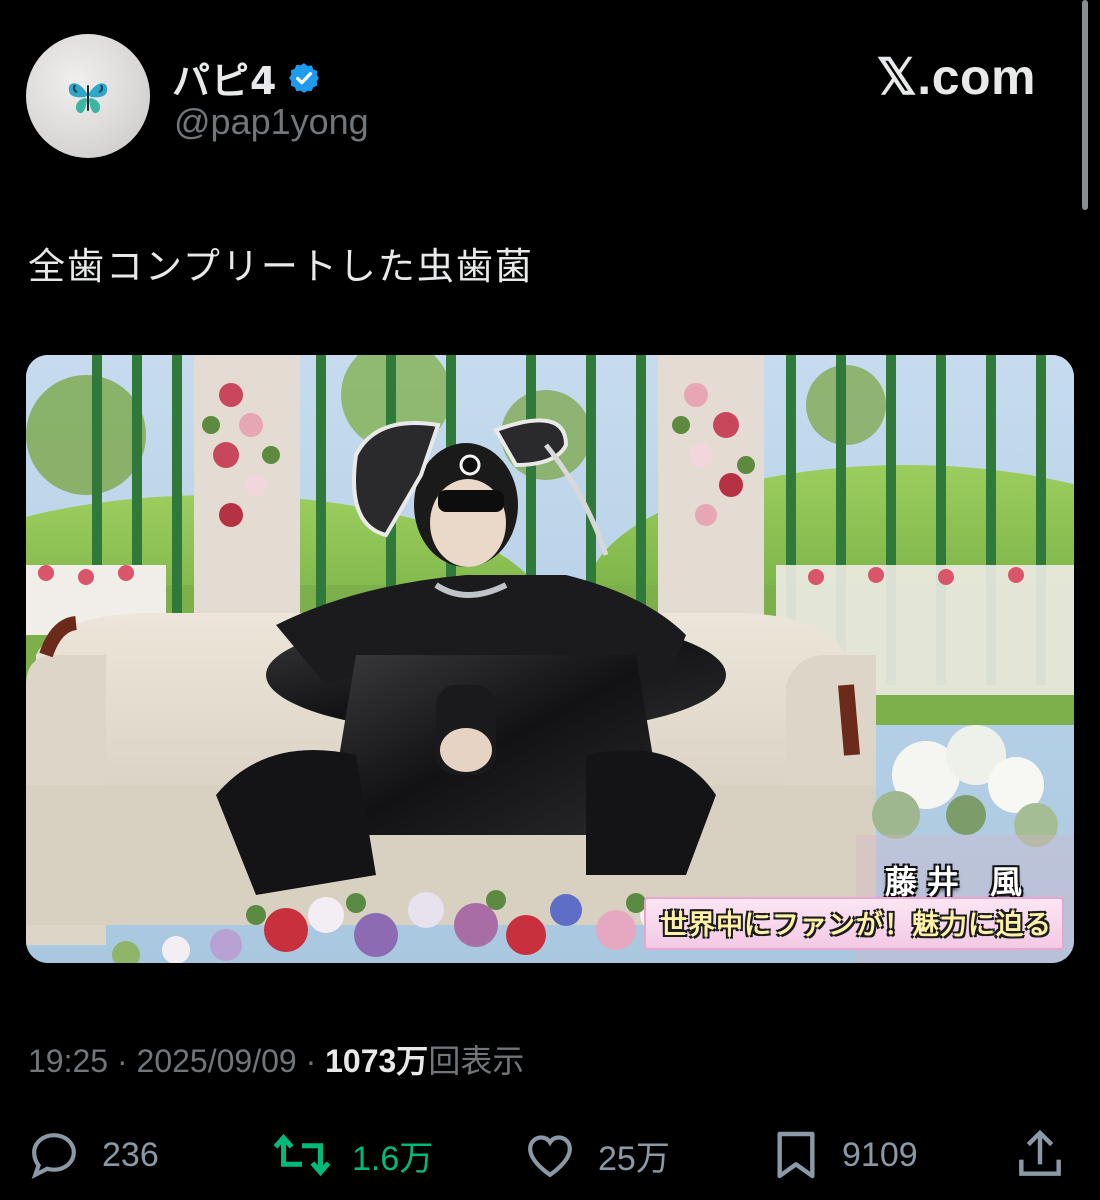  I want to click on repost-icon, so click(302, 1155).